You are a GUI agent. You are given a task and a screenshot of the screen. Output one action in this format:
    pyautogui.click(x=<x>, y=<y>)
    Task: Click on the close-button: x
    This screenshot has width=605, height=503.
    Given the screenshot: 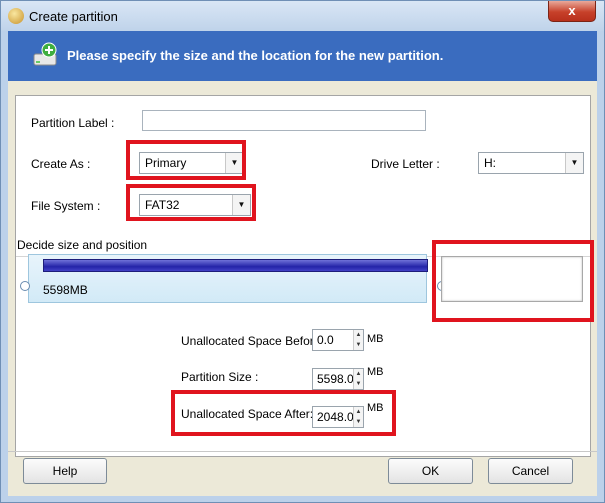 What is the action you would take?
    pyautogui.click(x=572, y=11)
    